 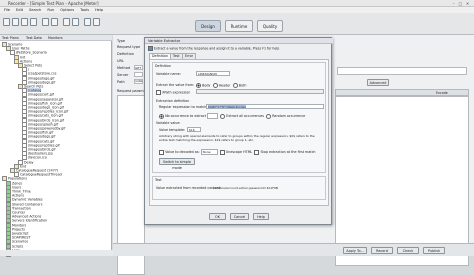 I want to click on url-label: URL, so click(x=120, y=61).